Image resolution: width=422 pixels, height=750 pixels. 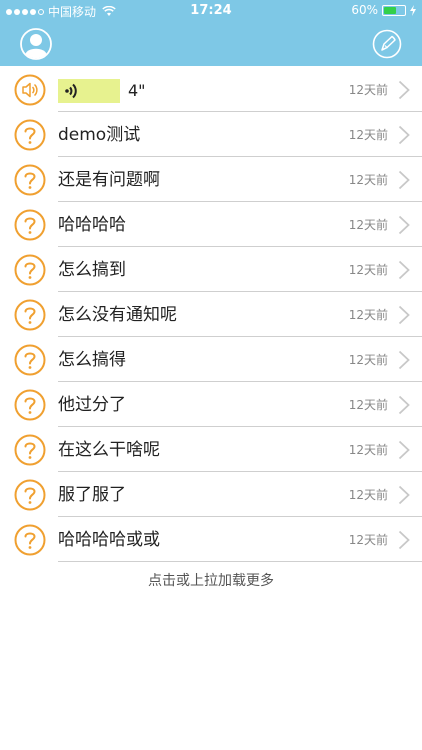 What do you see at coordinates (211, 89) in the screenshot?
I see `voice-message-row: 4" 12天前` at bounding box center [211, 89].